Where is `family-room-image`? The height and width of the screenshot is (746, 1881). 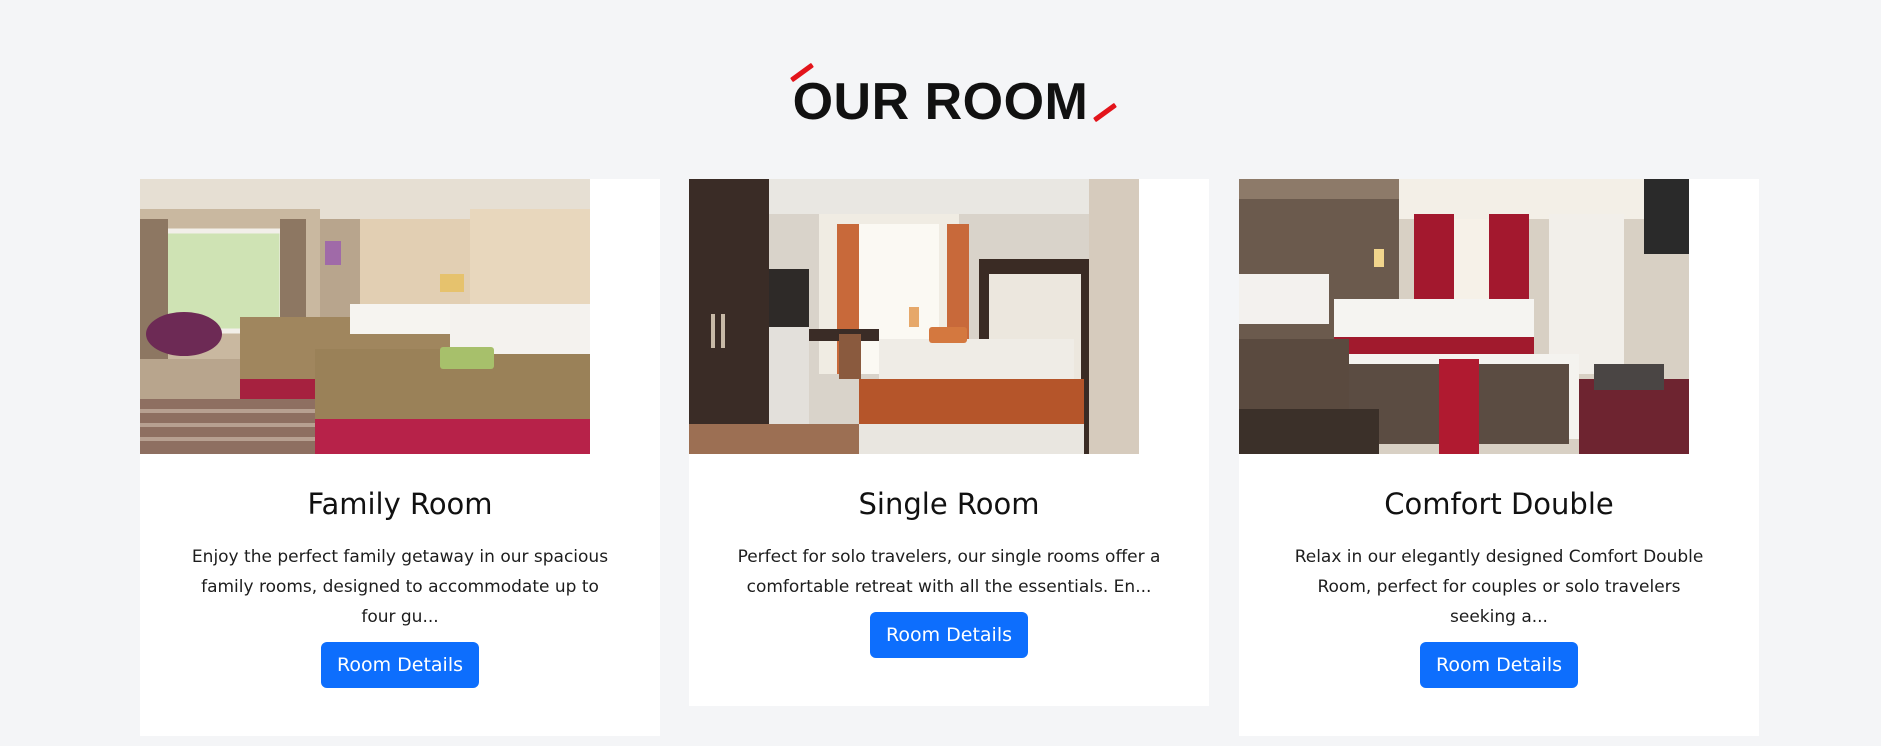 family-room-image is located at coordinates (365, 316).